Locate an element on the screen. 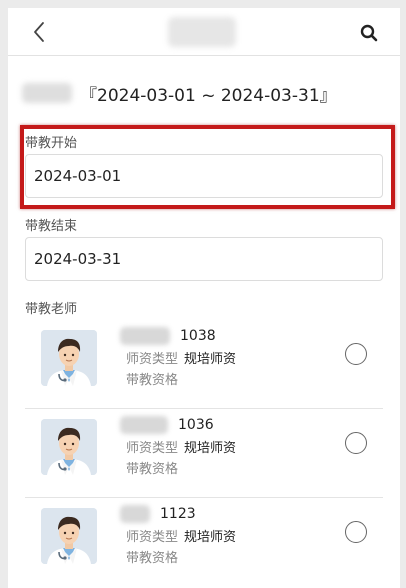  end-date-value: 2024-03-31 is located at coordinates (78, 259).